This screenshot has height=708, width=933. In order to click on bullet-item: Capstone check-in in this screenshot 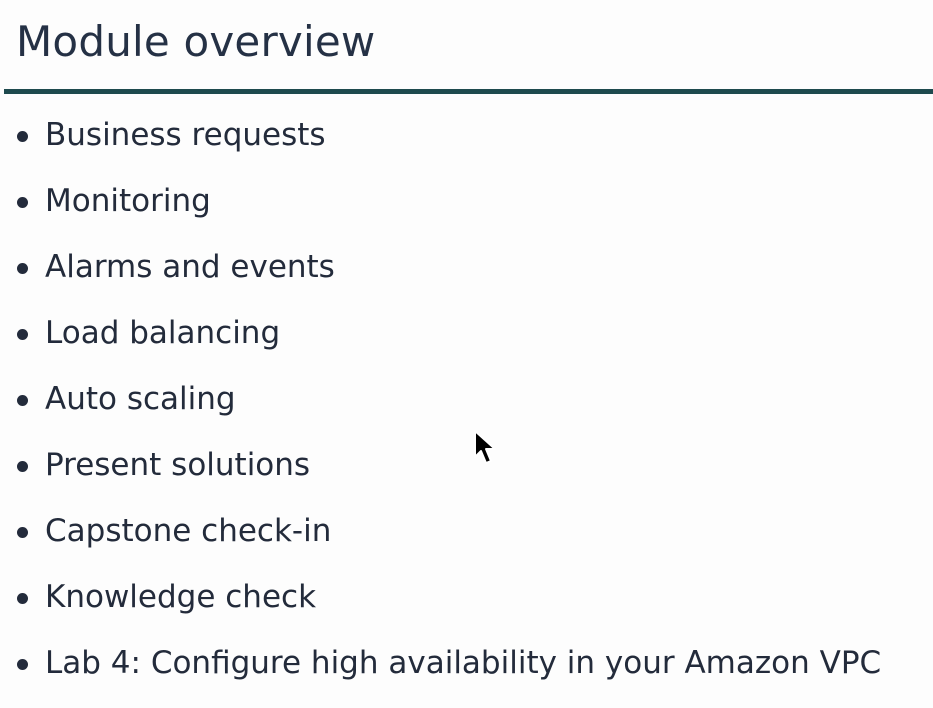, I will do `click(440, 531)`.